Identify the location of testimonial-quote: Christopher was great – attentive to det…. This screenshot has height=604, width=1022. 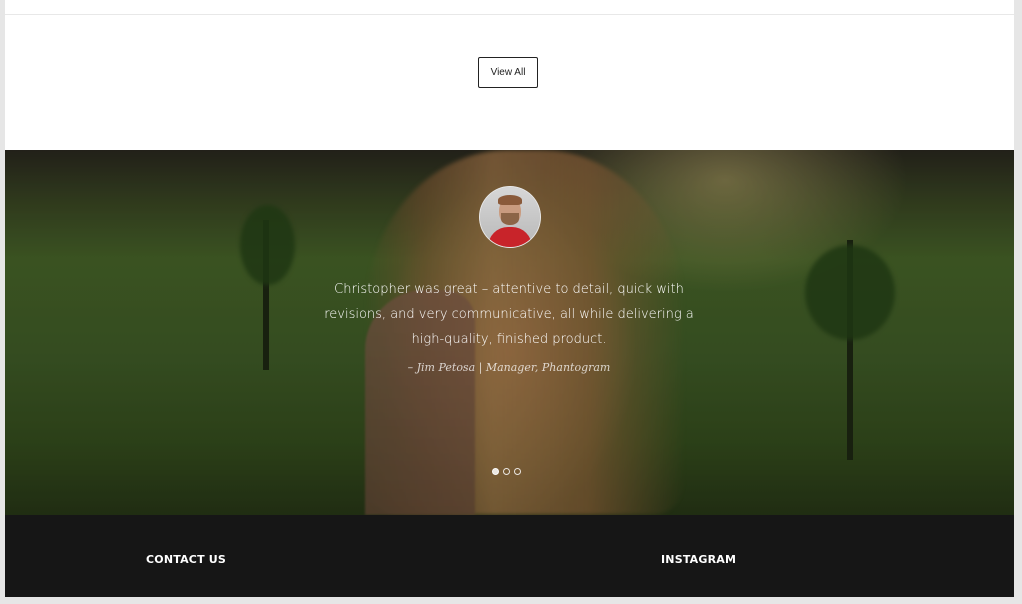
(509, 314).